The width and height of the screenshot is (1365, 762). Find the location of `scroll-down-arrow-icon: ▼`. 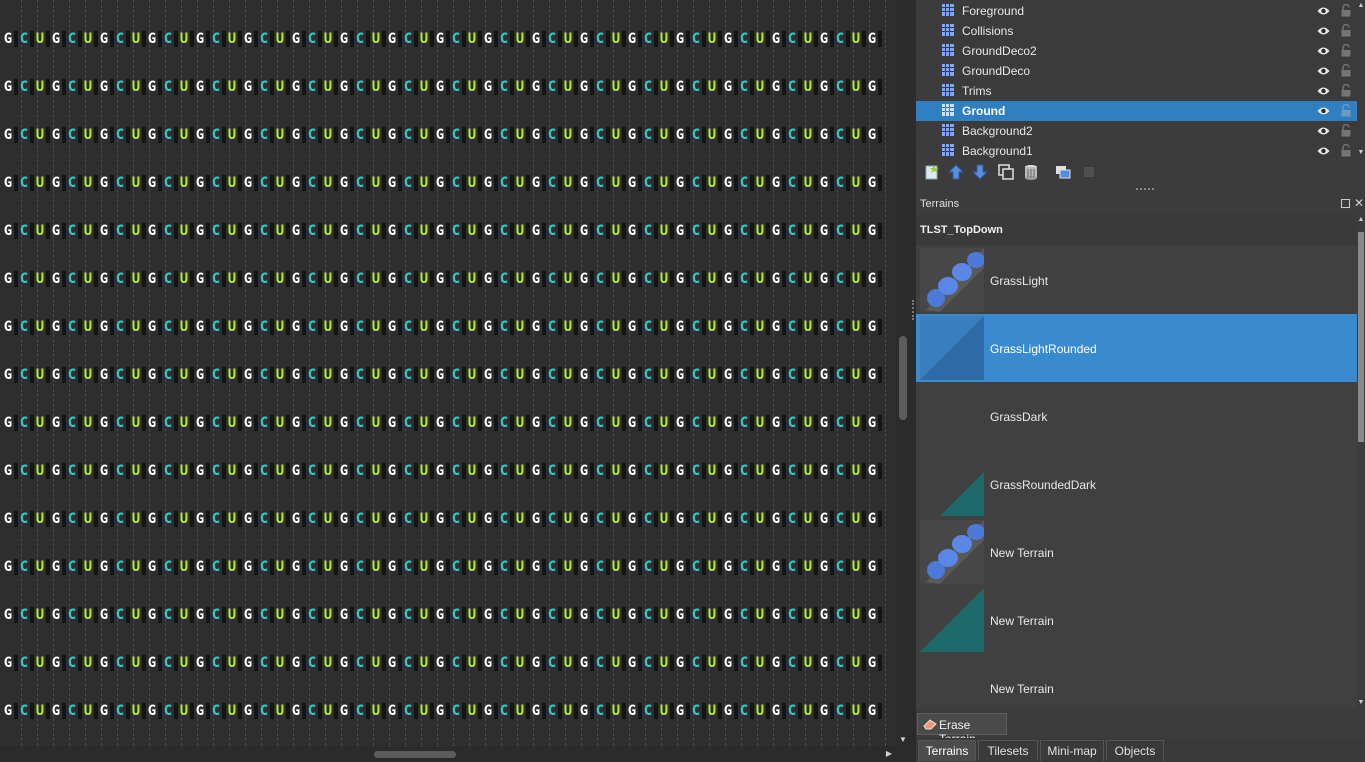

scroll-down-arrow-icon: ▼ is located at coordinates (903, 740).